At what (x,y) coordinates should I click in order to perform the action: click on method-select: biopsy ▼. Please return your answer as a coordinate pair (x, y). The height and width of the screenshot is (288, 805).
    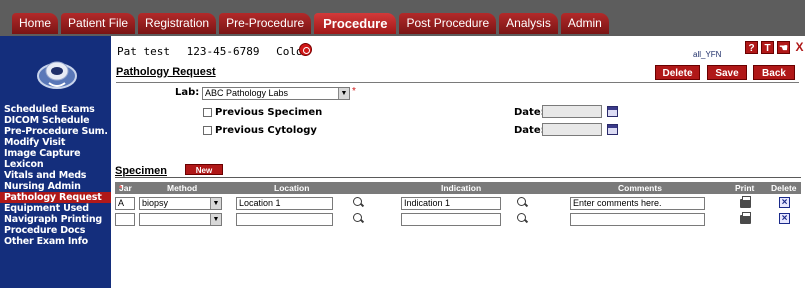
    Looking at the image, I should click on (180, 203).